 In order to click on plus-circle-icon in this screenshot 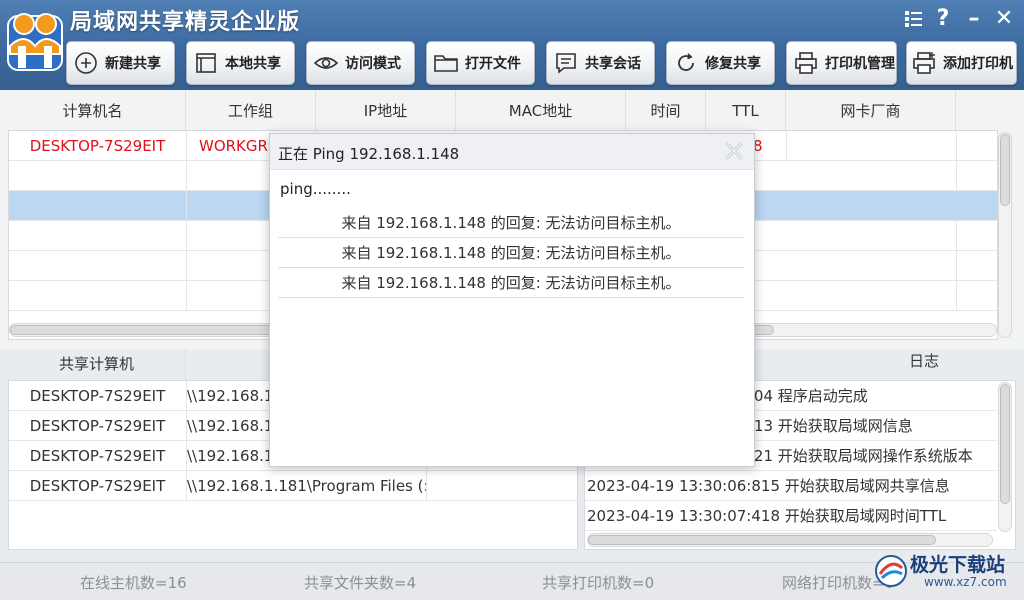, I will do `click(86, 63)`.